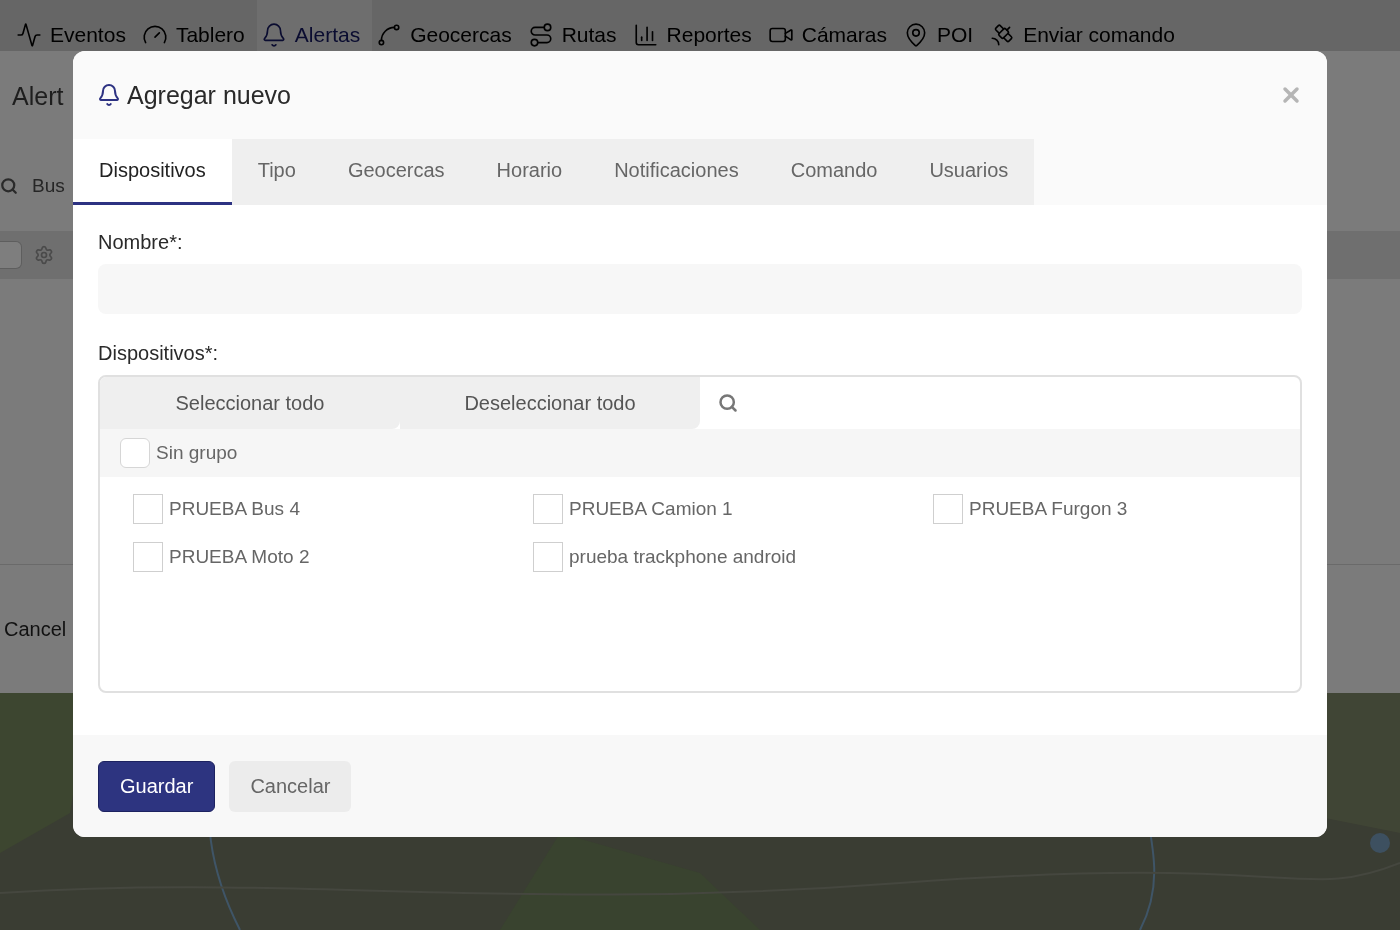  Describe the element at coordinates (589, 34) in the screenshot. I see `nav-label: Rutas` at that location.